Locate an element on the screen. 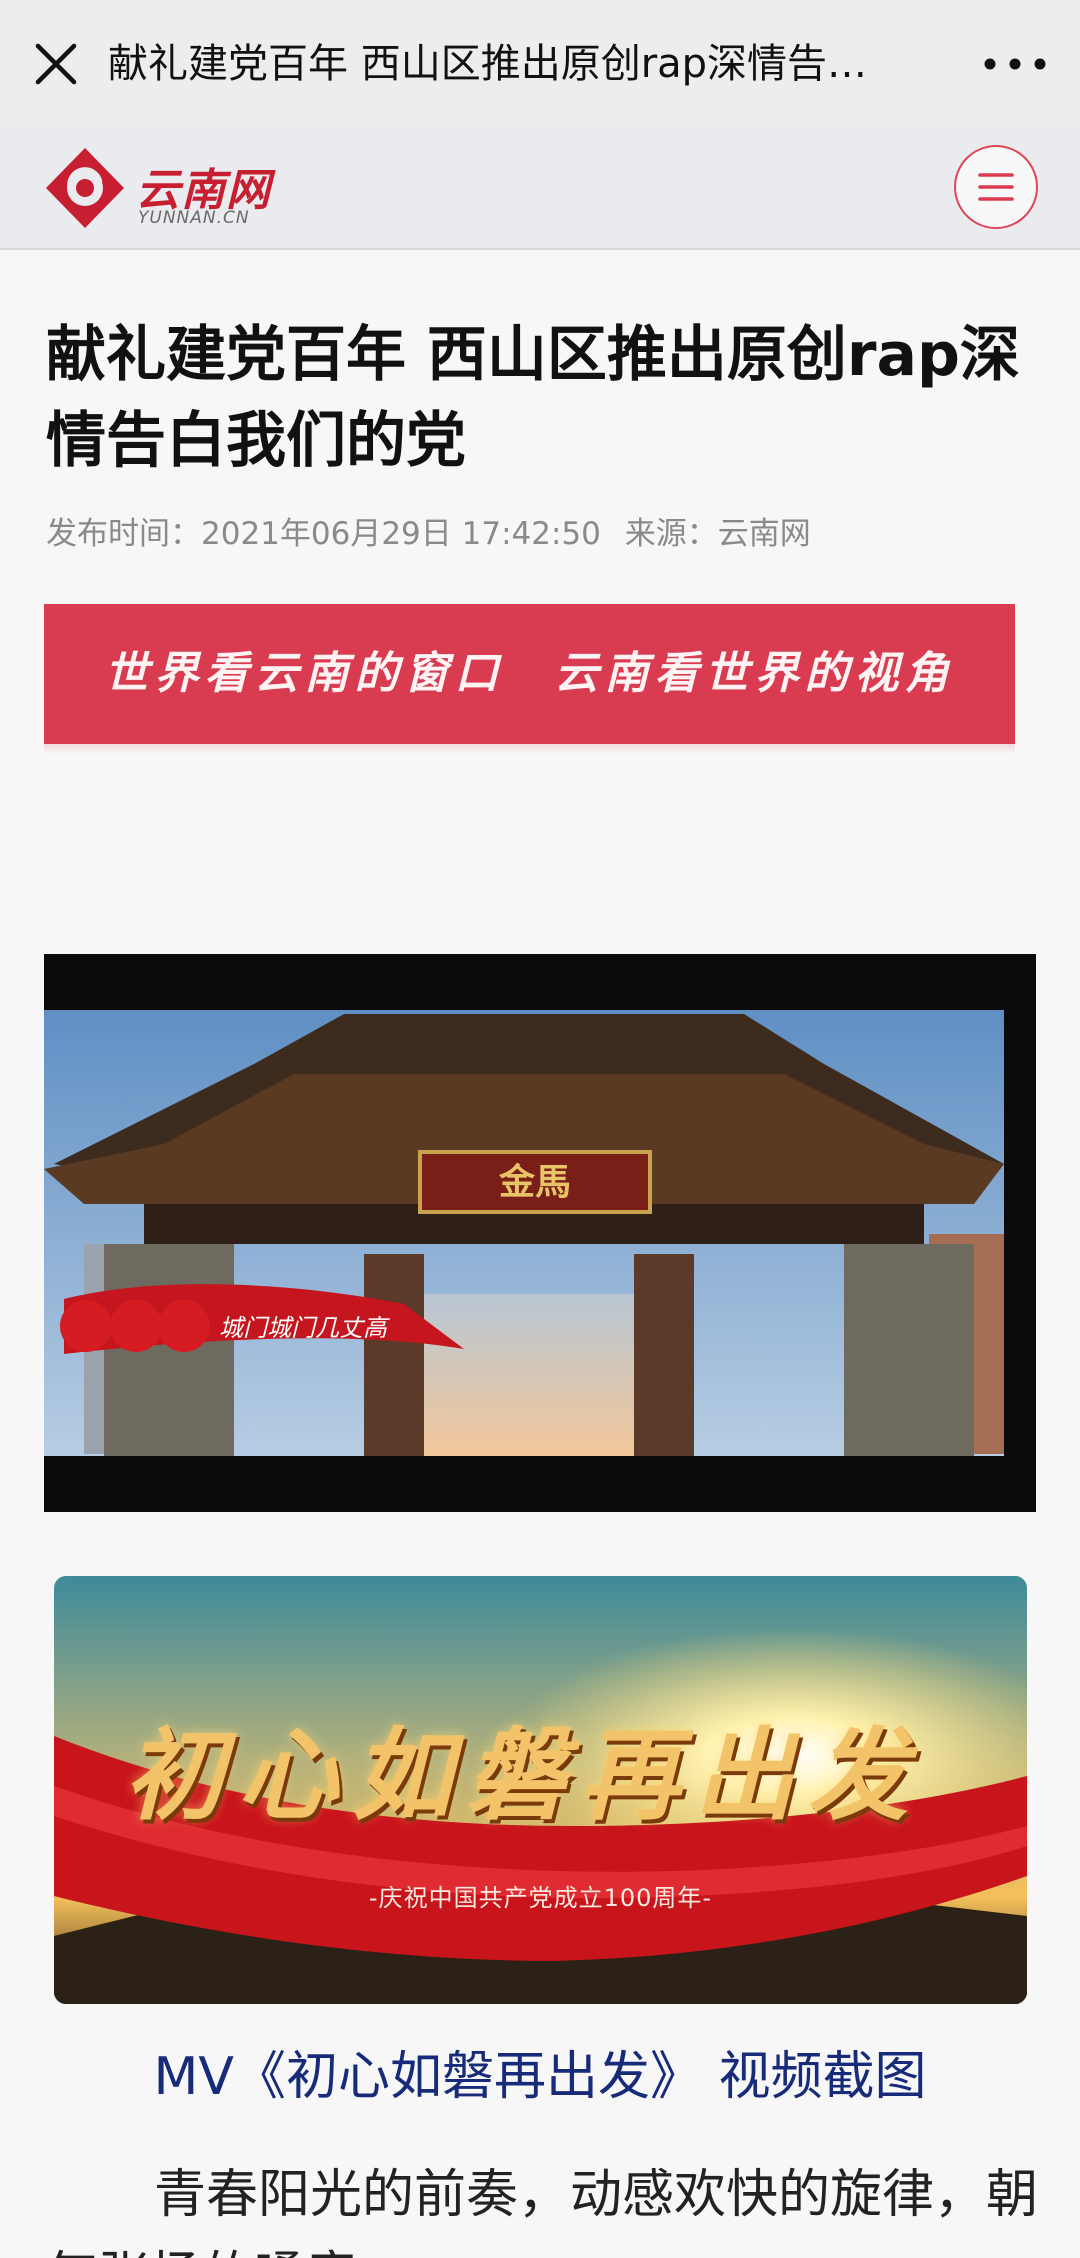 This screenshot has width=1080, height=2258. more-dots-icon is located at coordinates (1015, 64).